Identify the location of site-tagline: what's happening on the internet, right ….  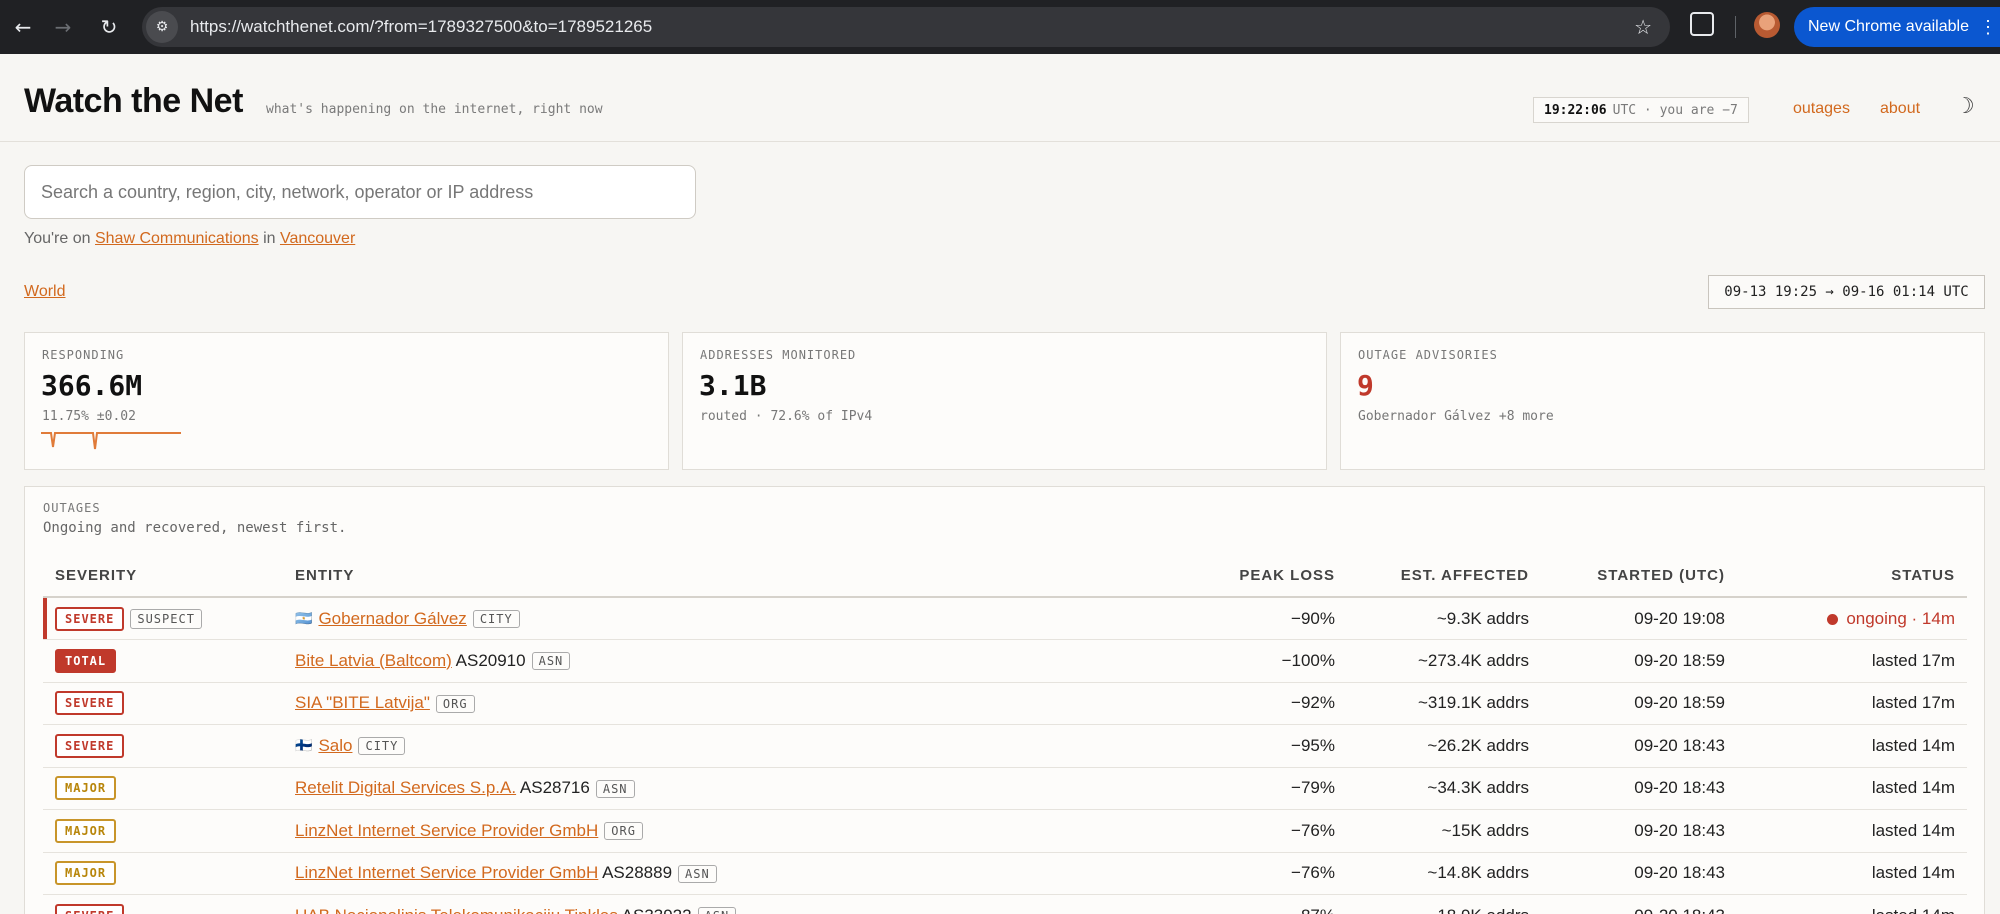
(434, 109).